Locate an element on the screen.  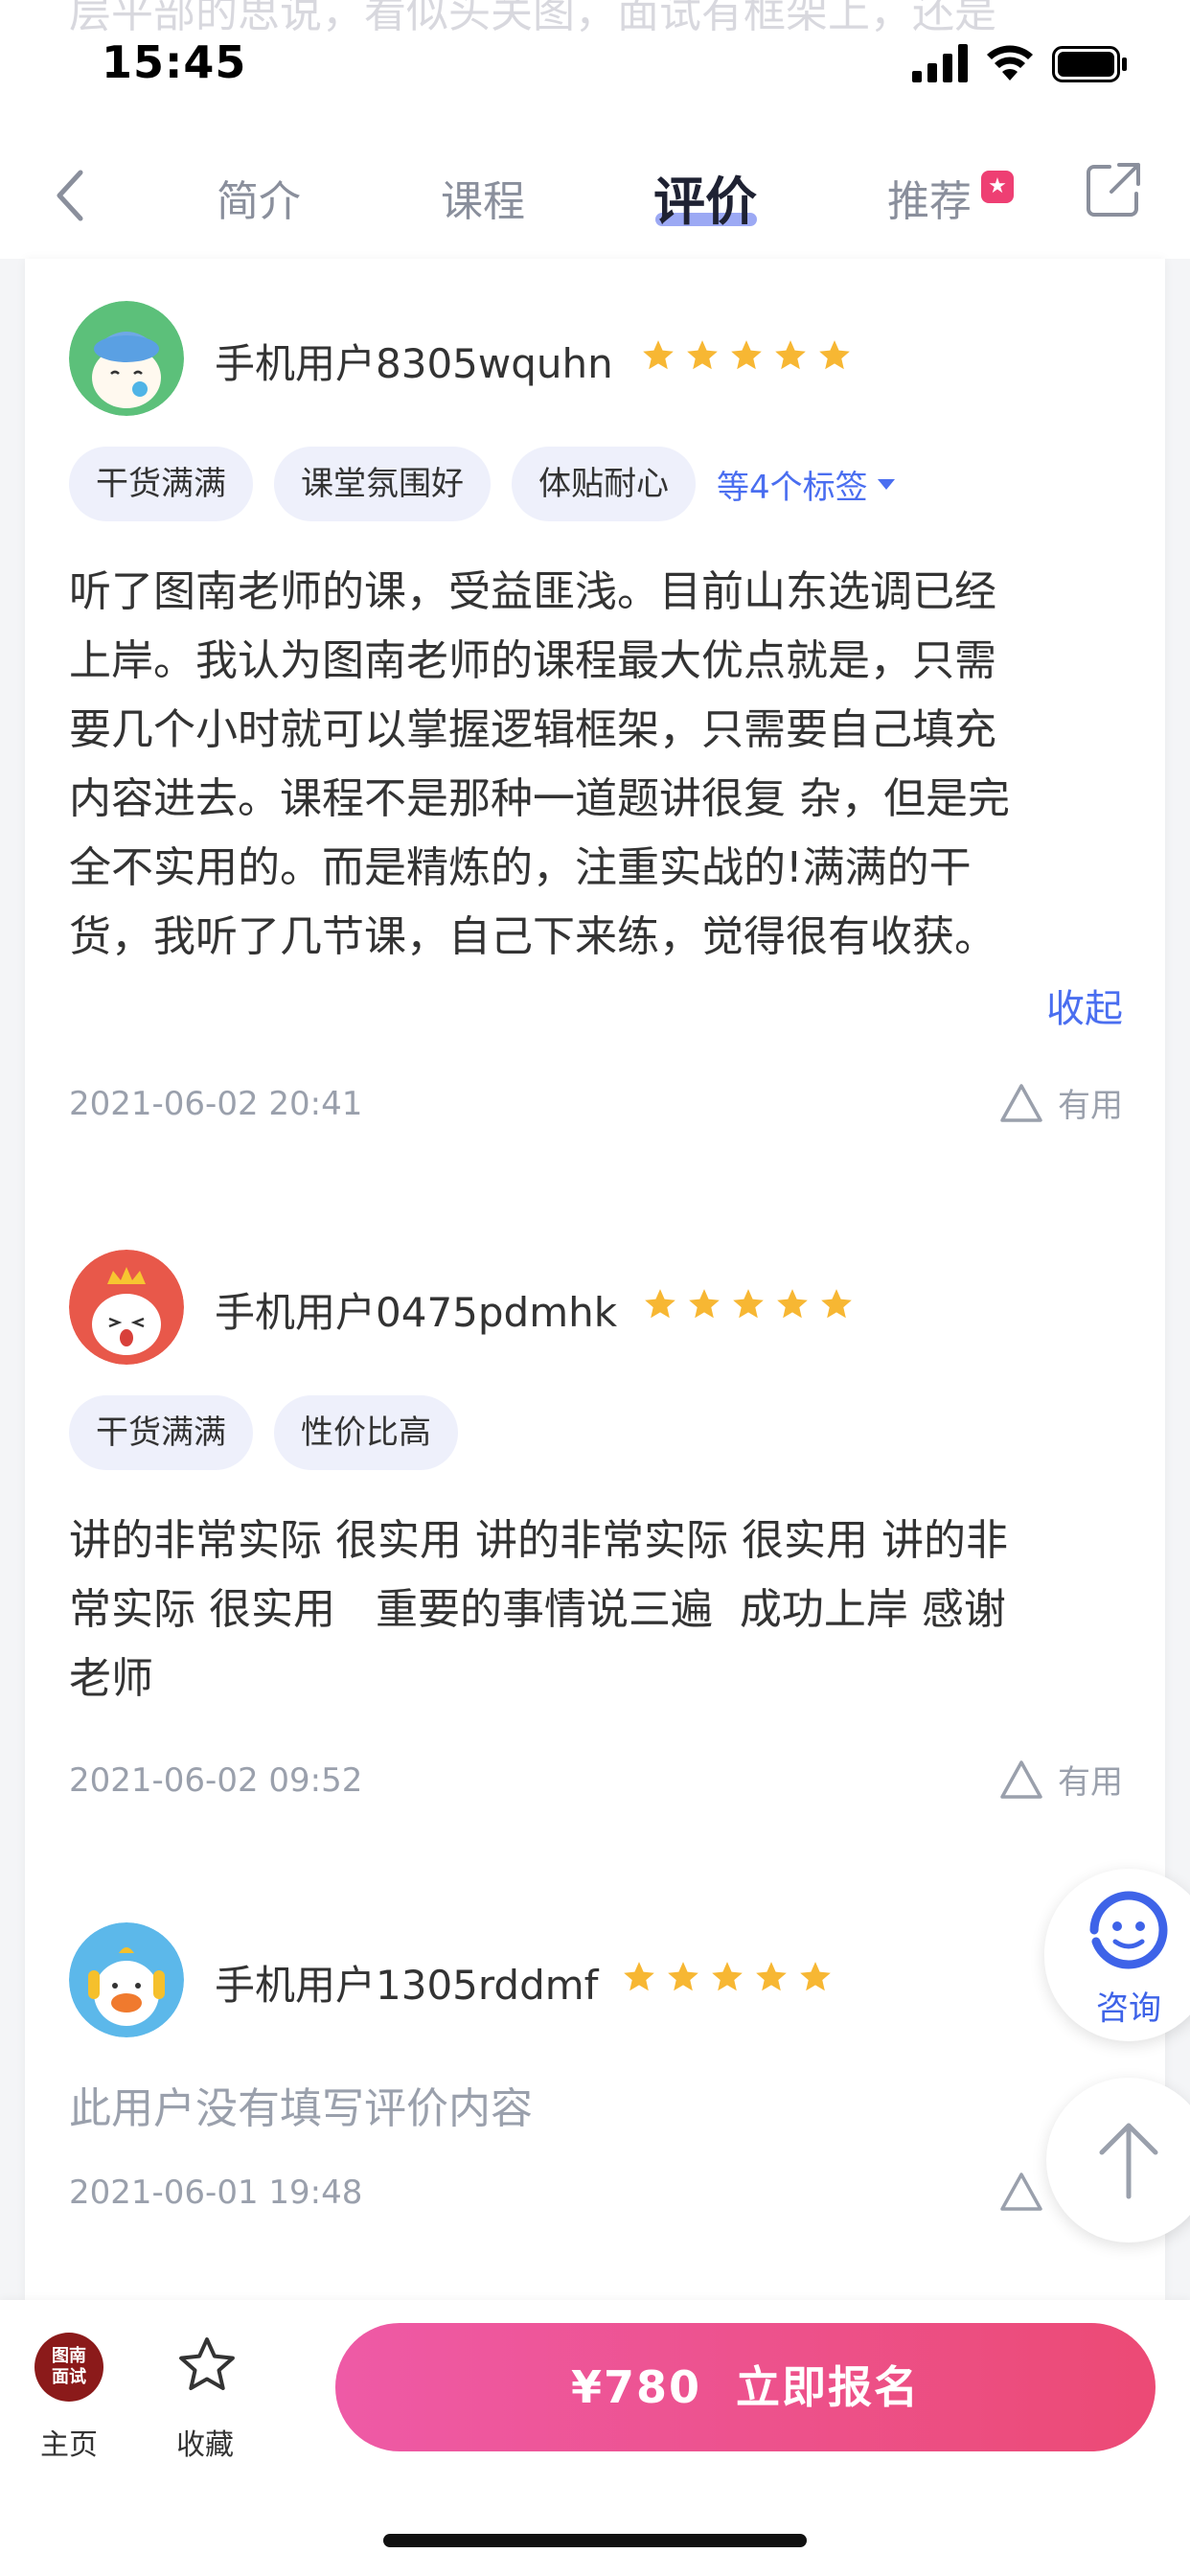
status-time: 15:45 is located at coordinates (175, 62).